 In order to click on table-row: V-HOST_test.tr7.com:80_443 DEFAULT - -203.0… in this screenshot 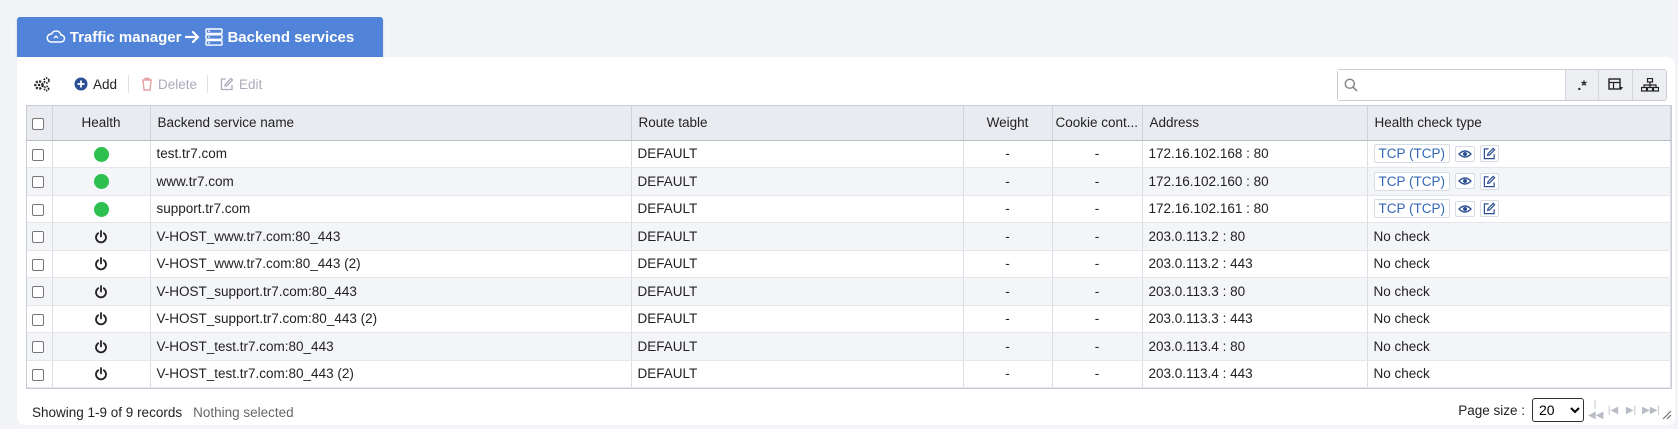, I will do `click(849, 346)`.